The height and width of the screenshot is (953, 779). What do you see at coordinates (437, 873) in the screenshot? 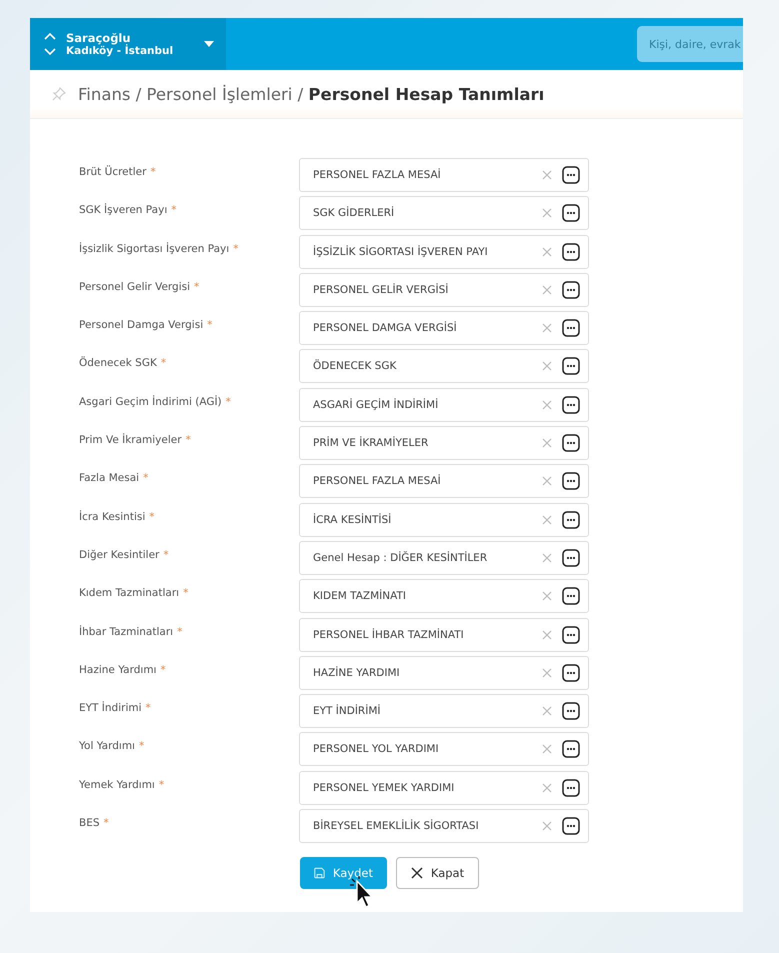
I see `close-button: Kapat` at bounding box center [437, 873].